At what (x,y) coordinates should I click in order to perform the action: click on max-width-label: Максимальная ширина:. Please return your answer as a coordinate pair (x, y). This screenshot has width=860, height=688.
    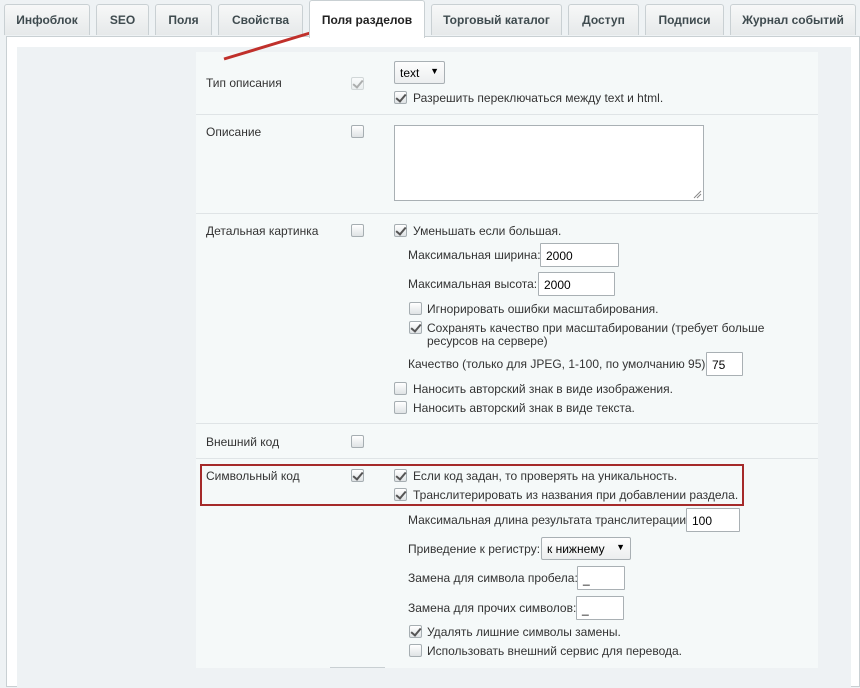
    Looking at the image, I should click on (474, 255).